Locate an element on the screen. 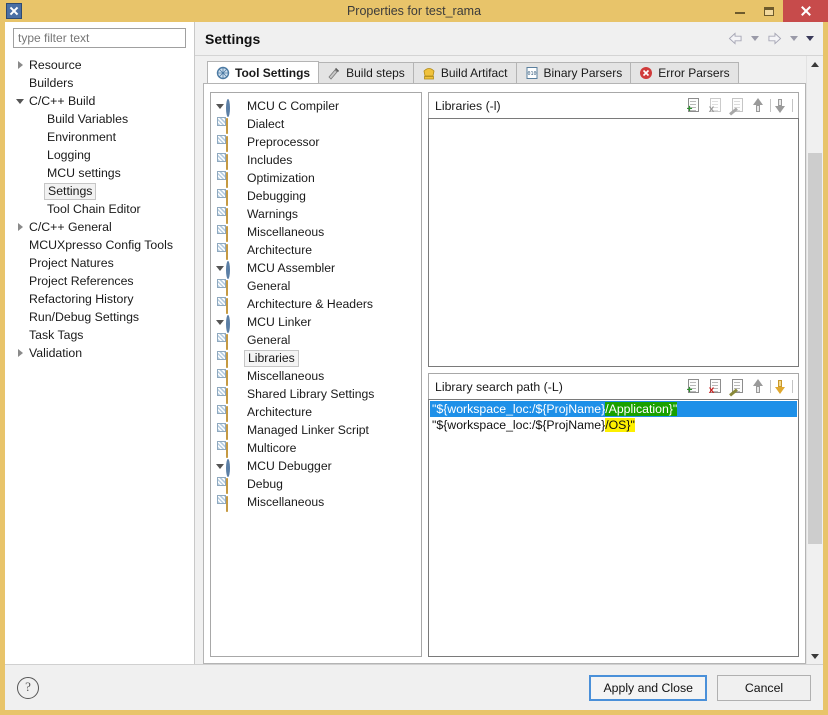 The image size is (828, 715). library-search-path-item: "${workspace_loc:/${ProjName}/OS}" is located at coordinates (613, 425).